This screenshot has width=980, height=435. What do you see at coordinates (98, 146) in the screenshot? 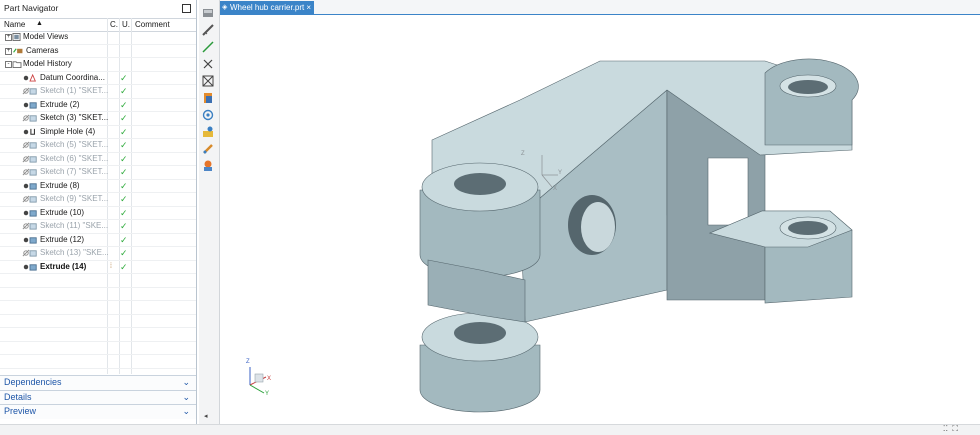
I see `tree-row: Sketch (5) "SKET... ✓` at bounding box center [98, 146].